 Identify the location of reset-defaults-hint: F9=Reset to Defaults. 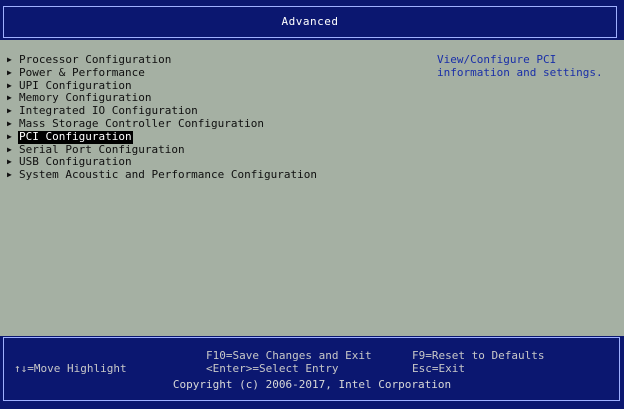
(478, 355).